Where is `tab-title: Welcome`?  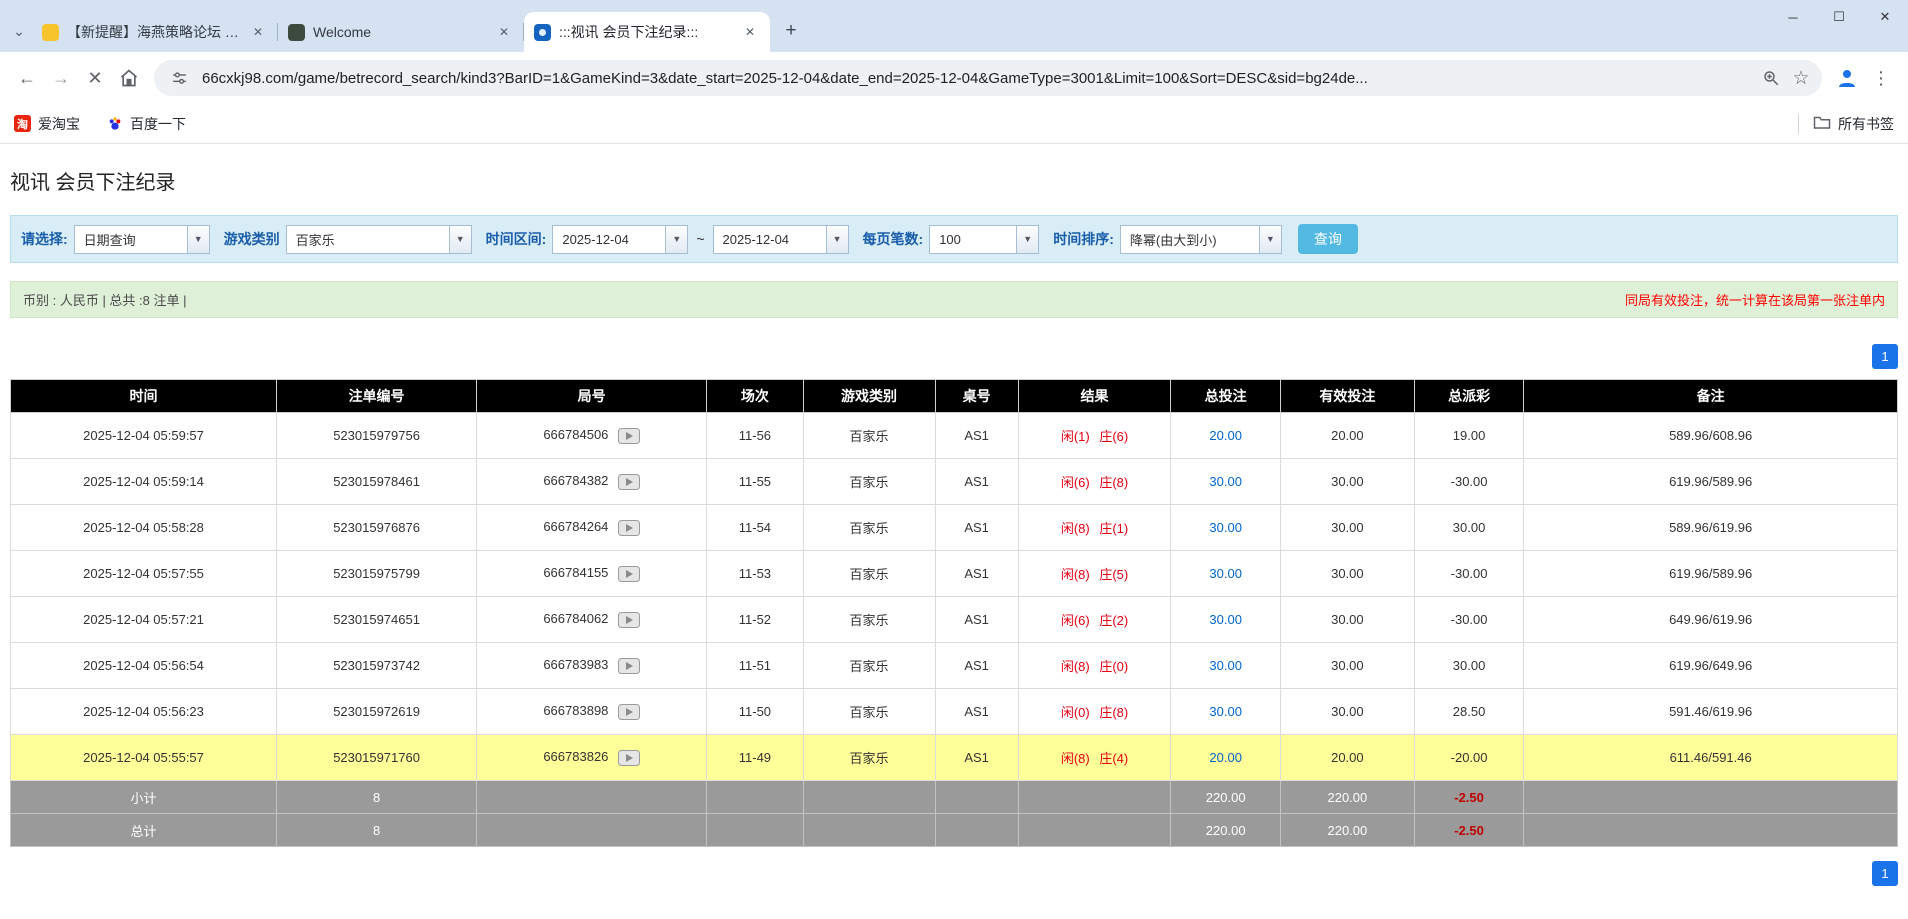 tab-title: Welcome is located at coordinates (342, 32).